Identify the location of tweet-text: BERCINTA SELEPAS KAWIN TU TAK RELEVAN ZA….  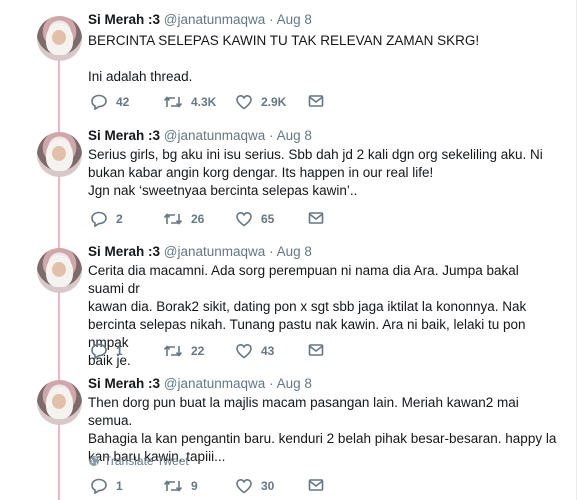
(284, 58).